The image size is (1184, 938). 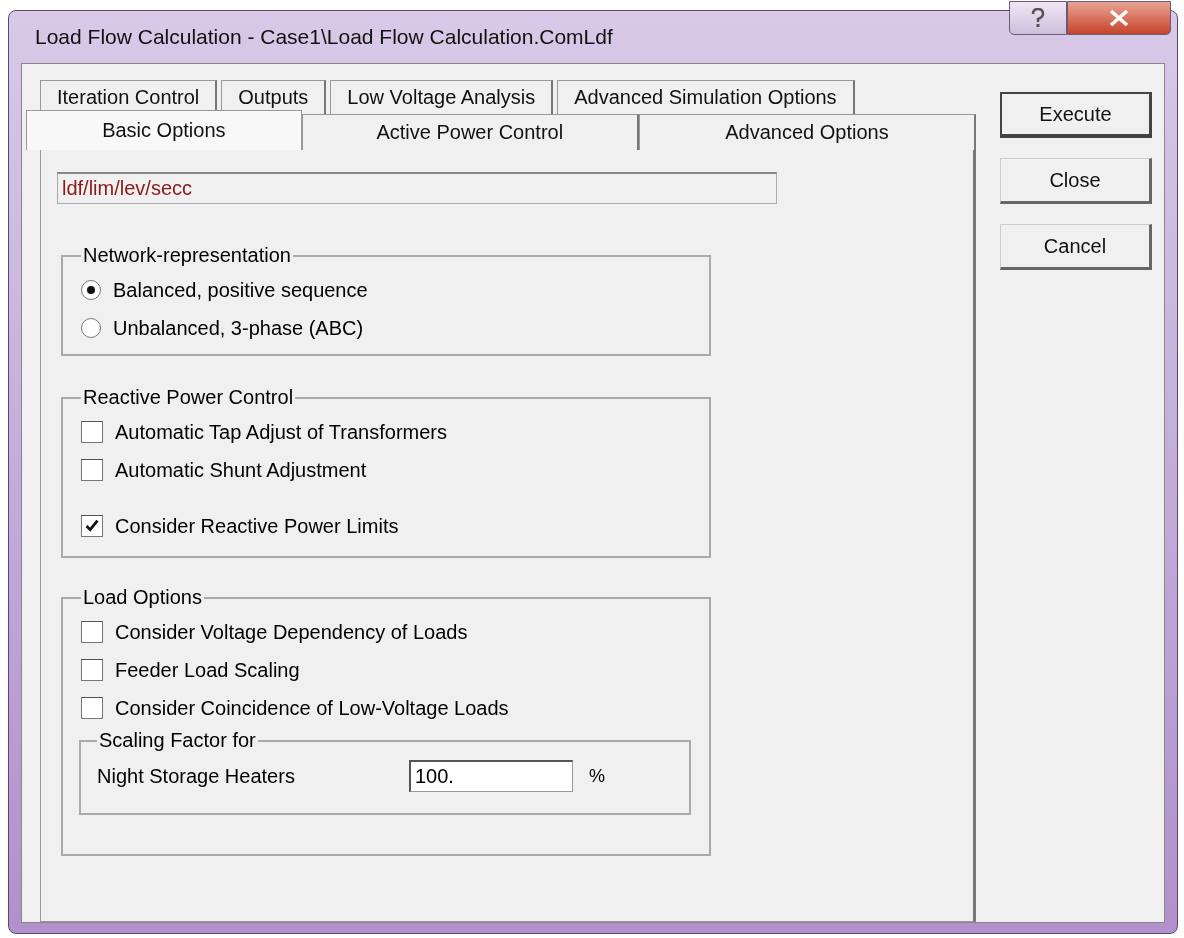 What do you see at coordinates (238, 328) in the screenshot?
I see `radio-label: Unbalanced, 3-phase (ABC)` at bounding box center [238, 328].